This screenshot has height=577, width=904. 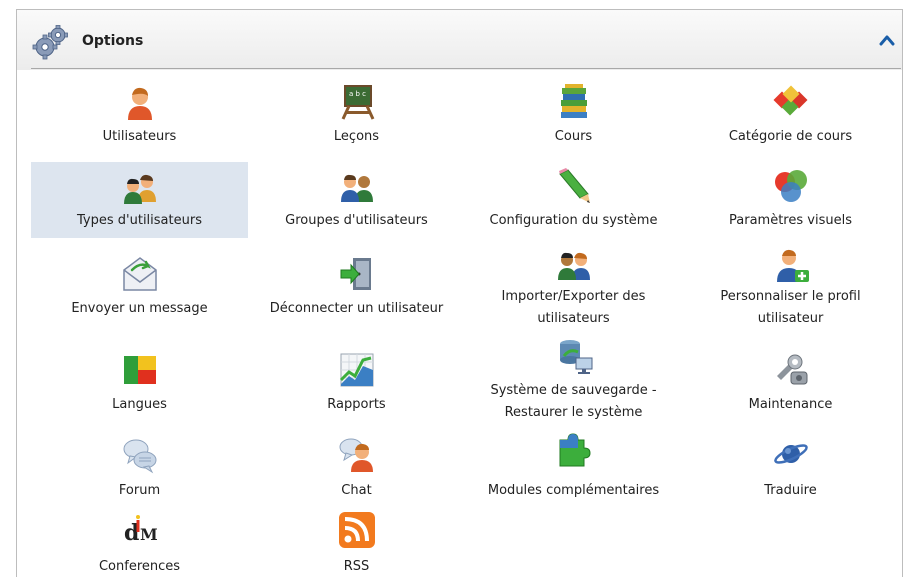 What do you see at coordinates (575, 357) in the screenshot?
I see `backup-icon` at bounding box center [575, 357].